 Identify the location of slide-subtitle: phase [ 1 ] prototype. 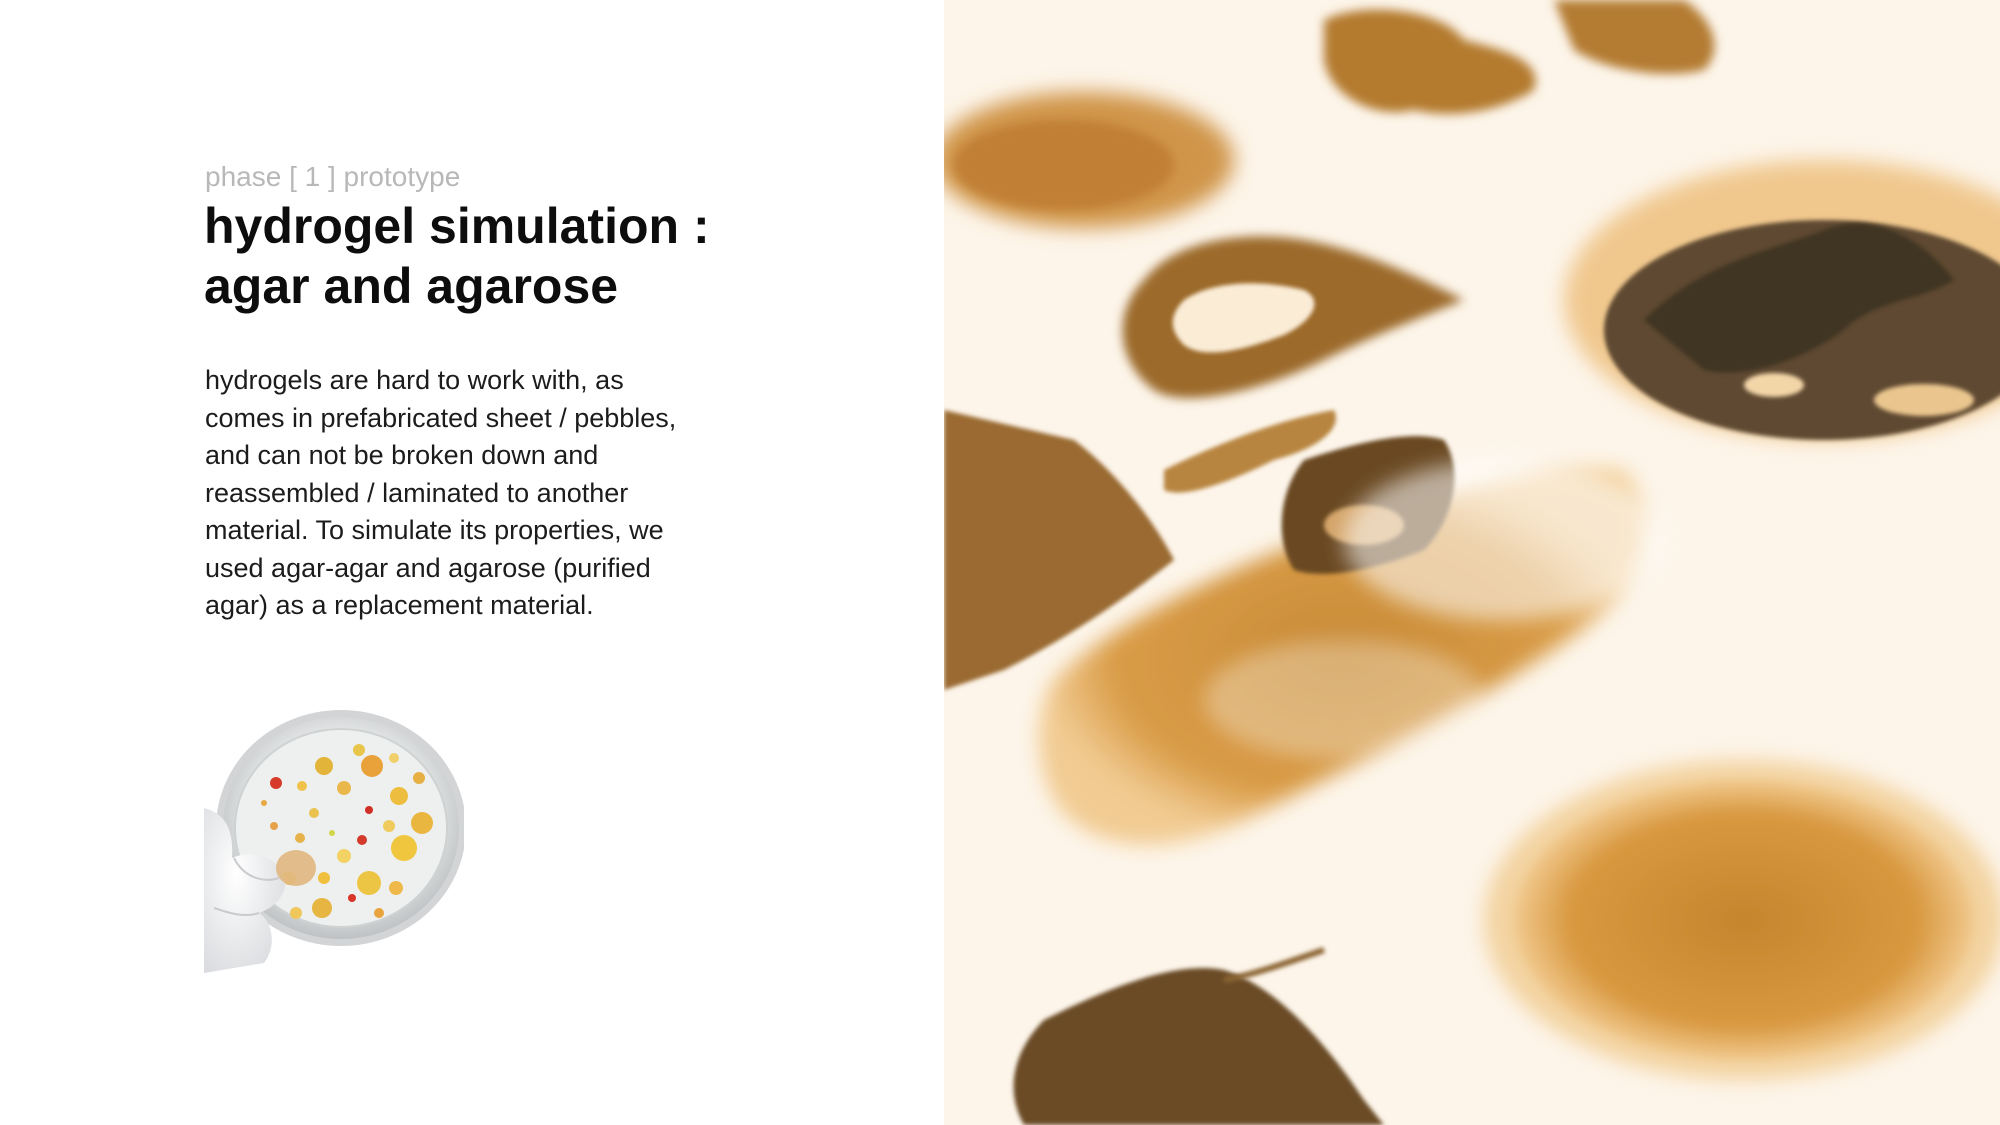
(333, 176).